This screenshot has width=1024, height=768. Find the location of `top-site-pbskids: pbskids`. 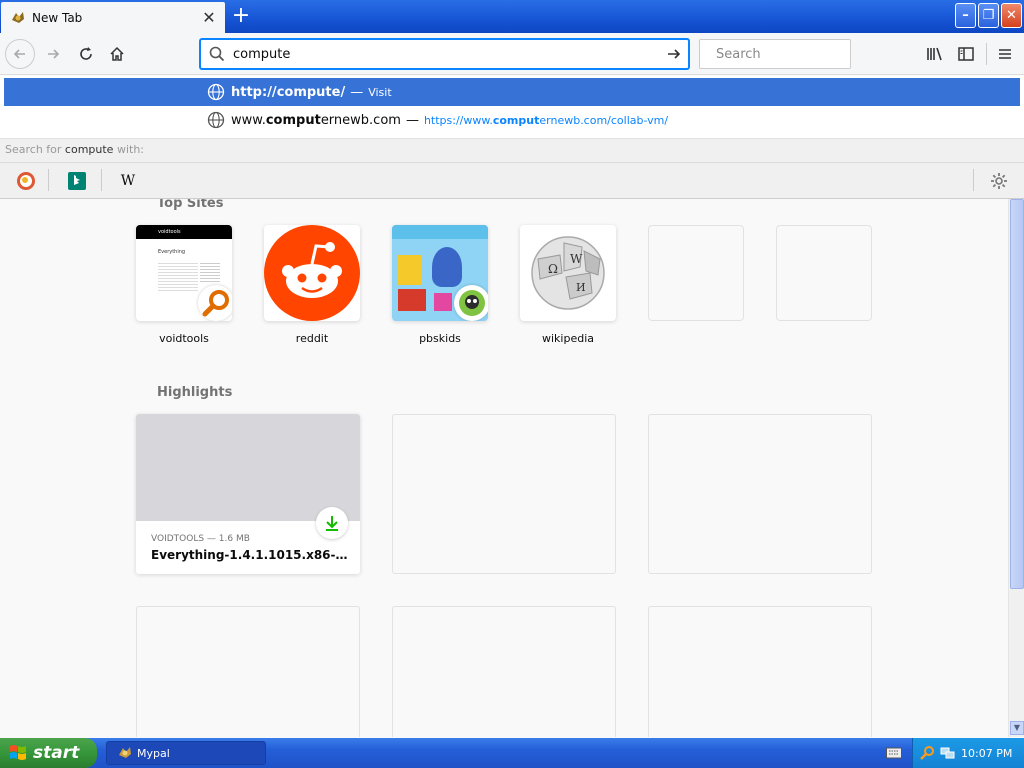

top-site-pbskids: pbskids is located at coordinates (440, 285).